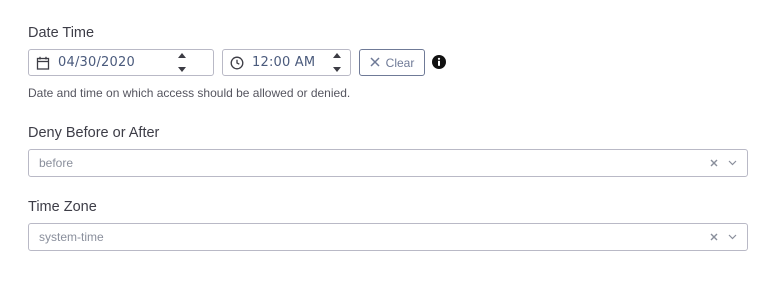 The height and width of the screenshot is (289, 778). What do you see at coordinates (388, 163) in the screenshot?
I see `deny-before-after-select: before` at bounding box center [388, 163].